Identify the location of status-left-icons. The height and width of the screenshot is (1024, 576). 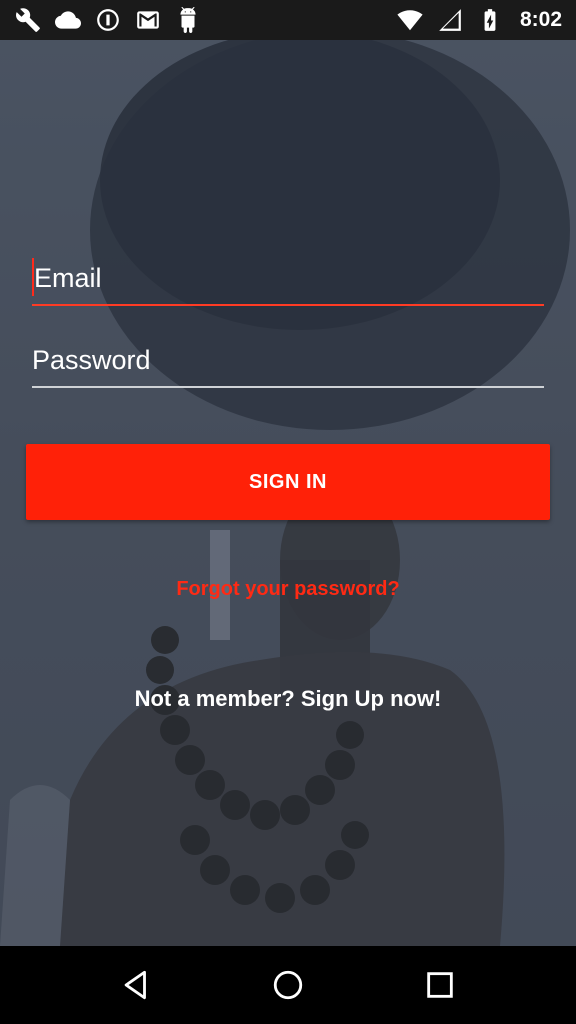
(108, 20).